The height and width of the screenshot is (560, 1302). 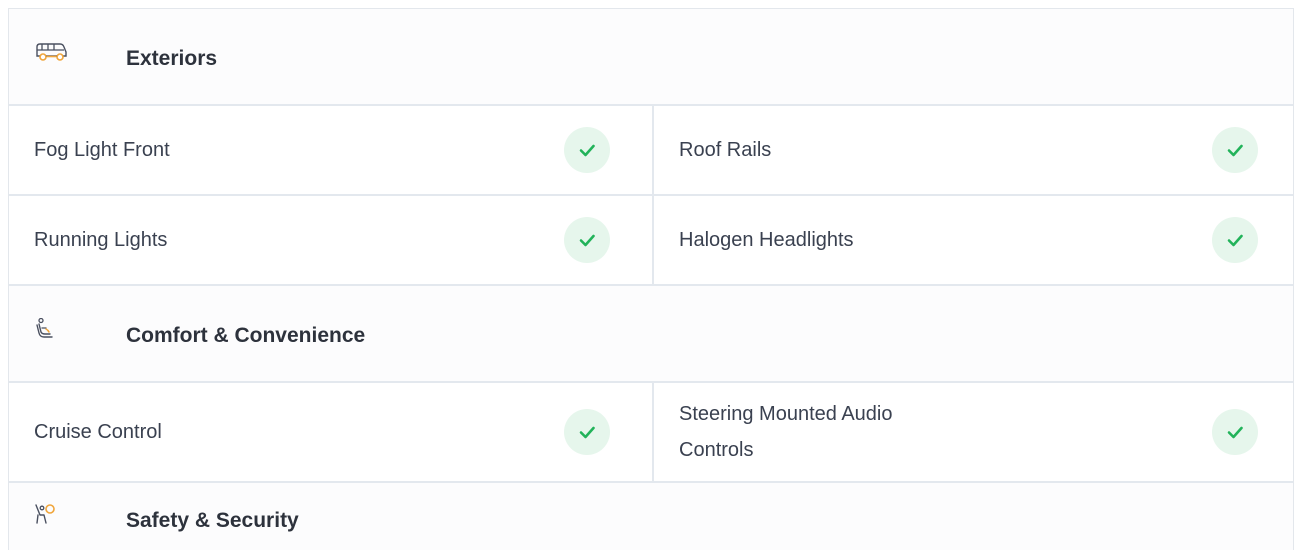 What do you see at coordinates (766, 240) in the screenshot?
I see `feature-label: Halogen Headlights` at bounding box center [766, 240].